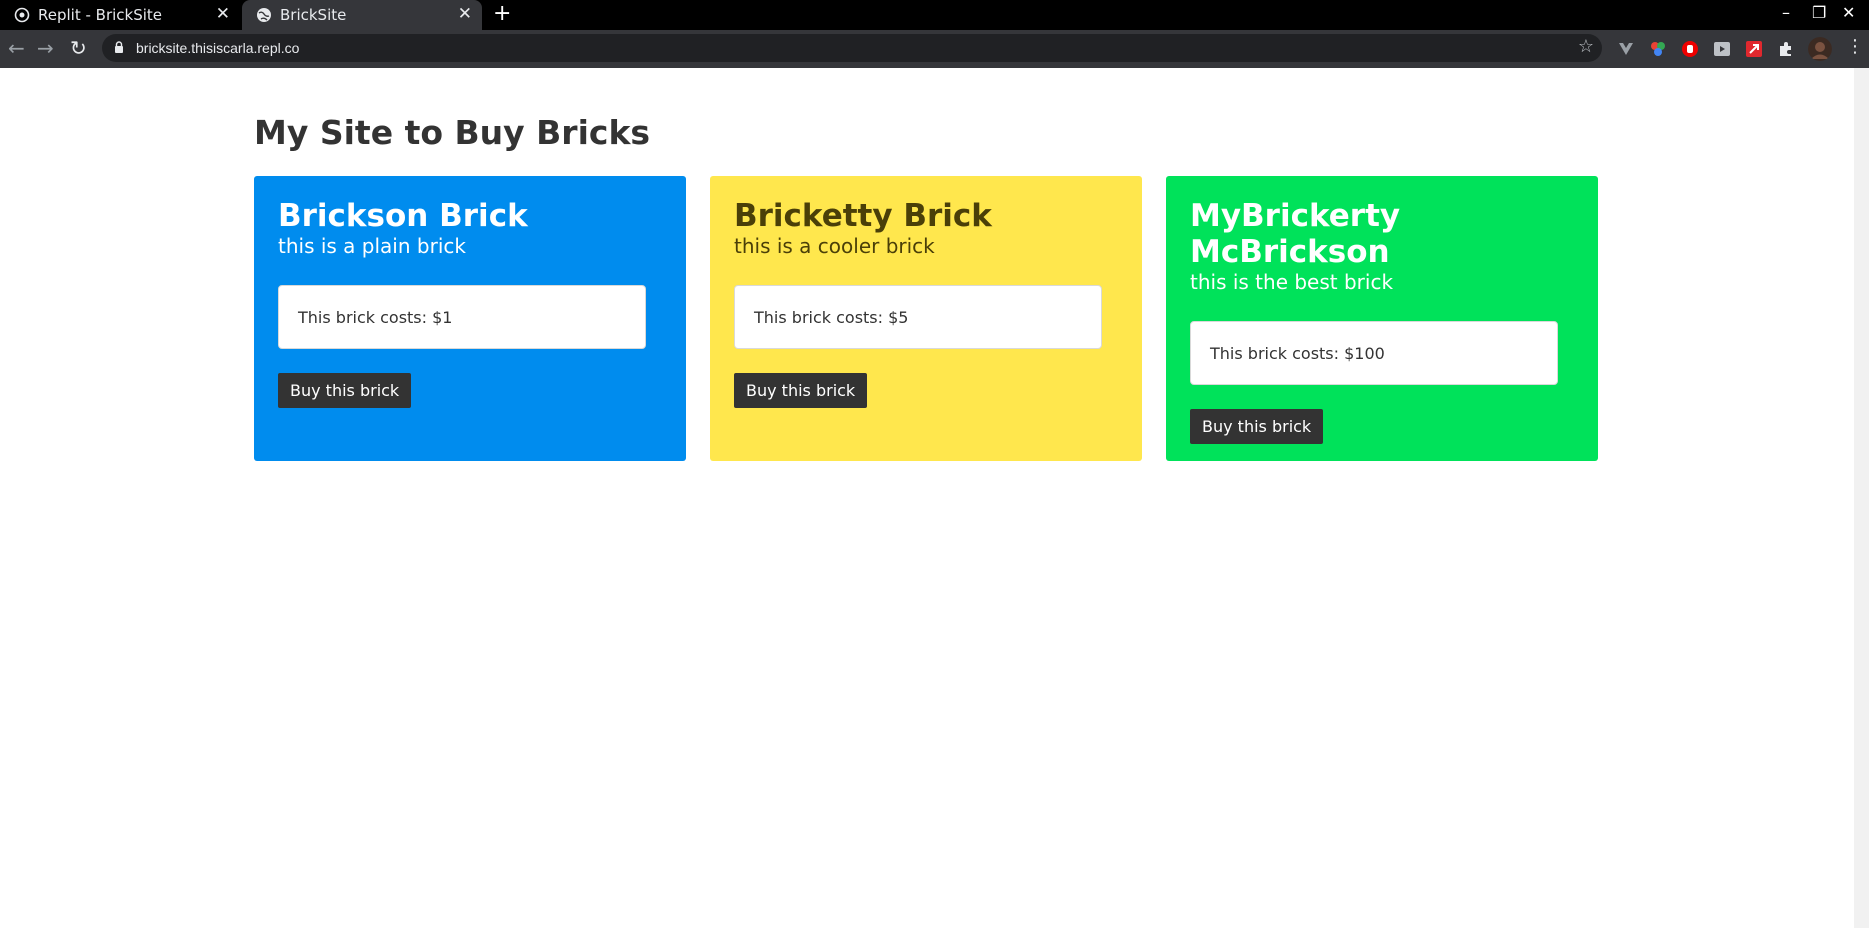 Image resolution: width=1869 pixels, height=928 pixels. I want to click on minimize-icon: –, so click(1786, 12).